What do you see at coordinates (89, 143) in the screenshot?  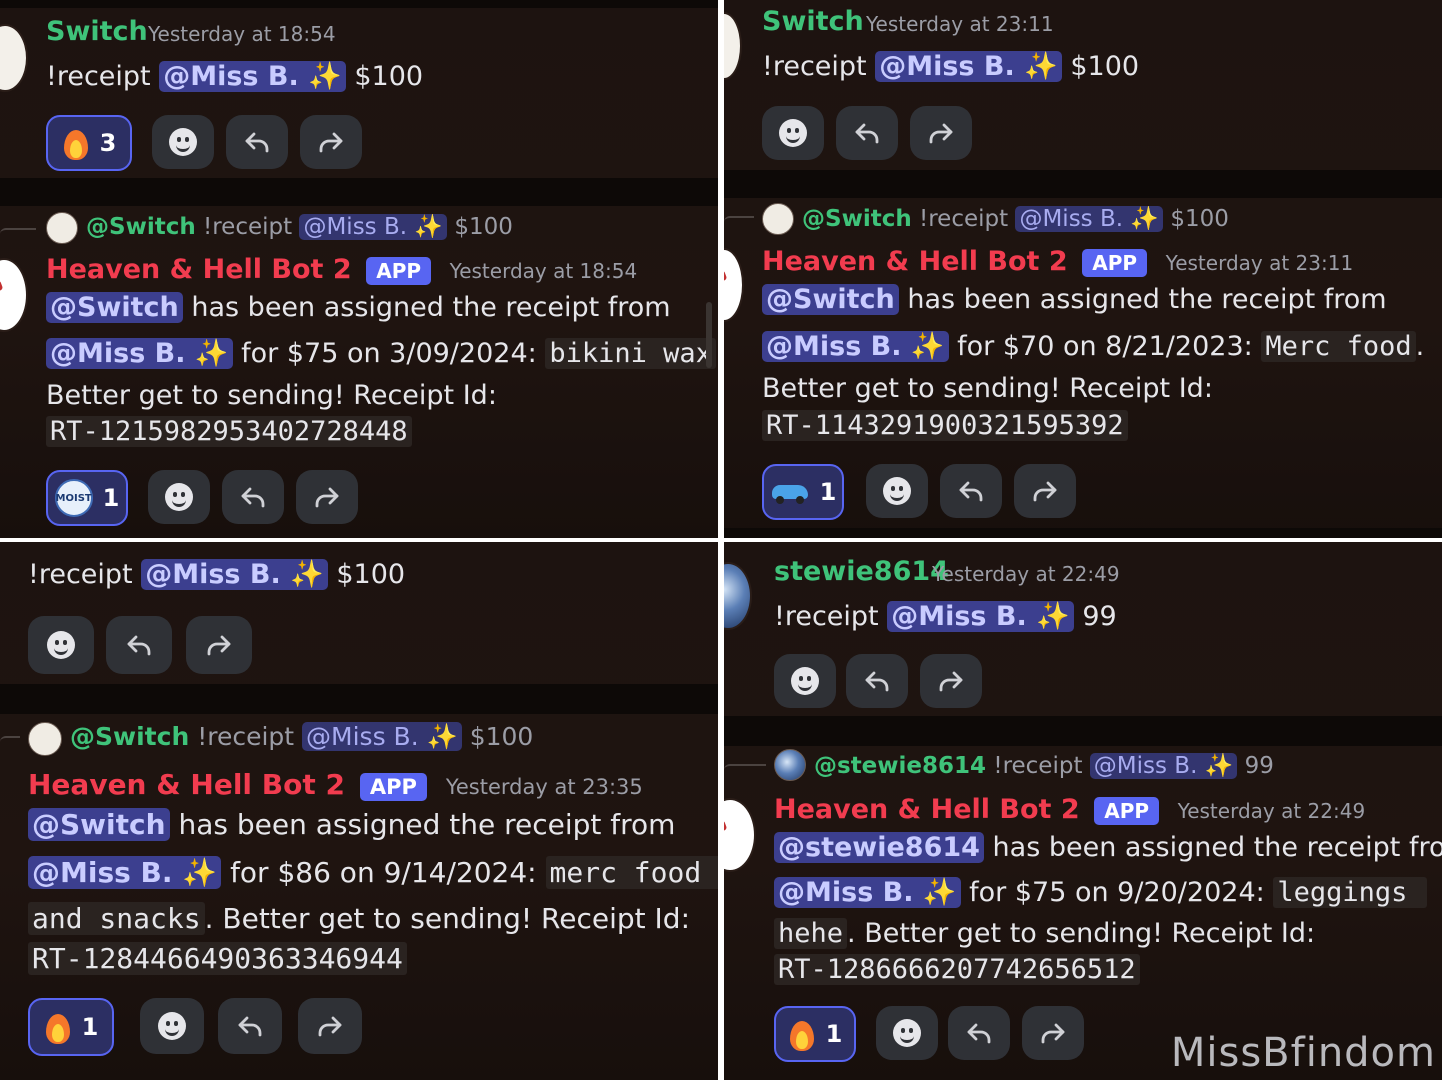 I see `reaction-fire: 3` at bounding box center [89, 143].